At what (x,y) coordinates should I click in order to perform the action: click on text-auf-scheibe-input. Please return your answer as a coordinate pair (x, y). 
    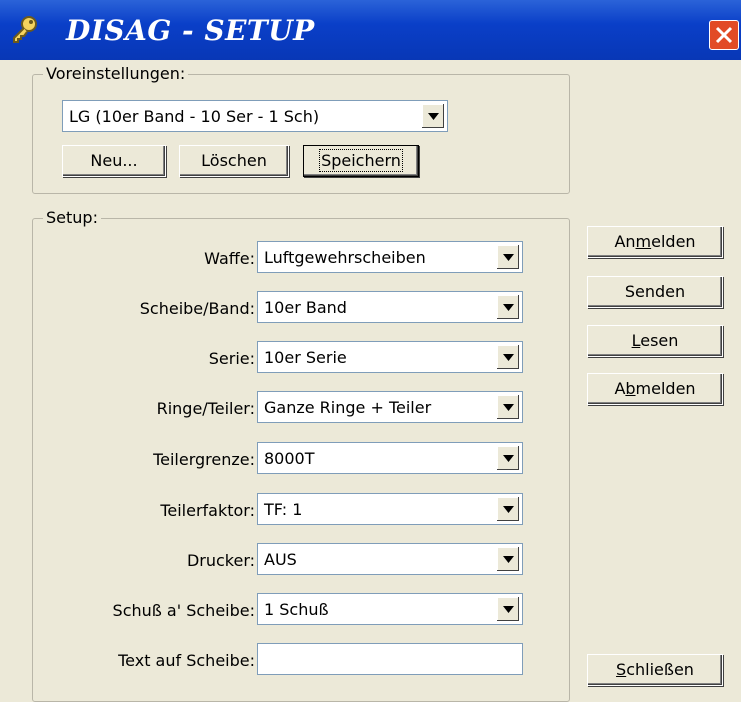
    Looking at the image, I should click on (390, 659).